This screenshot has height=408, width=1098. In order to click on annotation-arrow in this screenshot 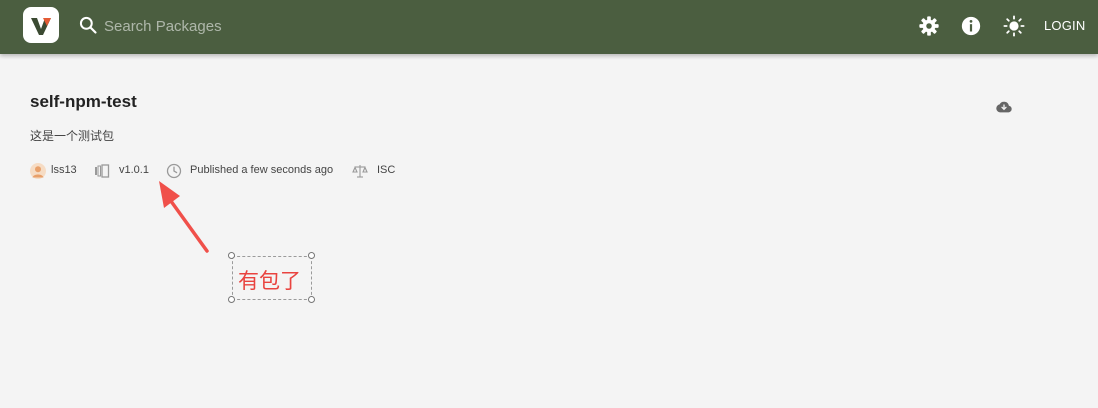, I will do `click(184, 217)`.